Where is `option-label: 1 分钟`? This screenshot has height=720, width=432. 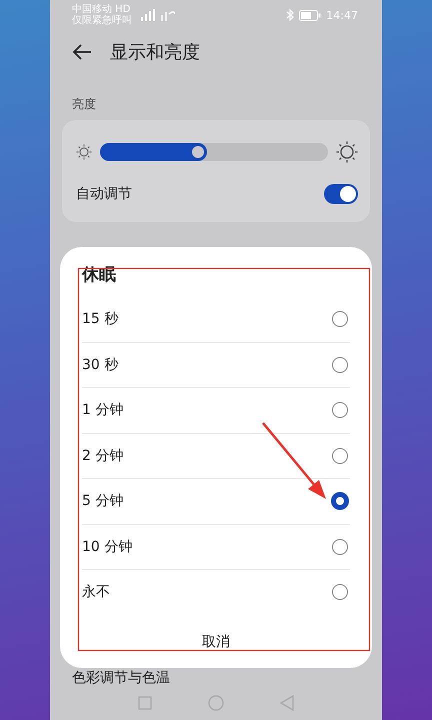
option-label: 1 分钟 is located at coordinates (103, 410).